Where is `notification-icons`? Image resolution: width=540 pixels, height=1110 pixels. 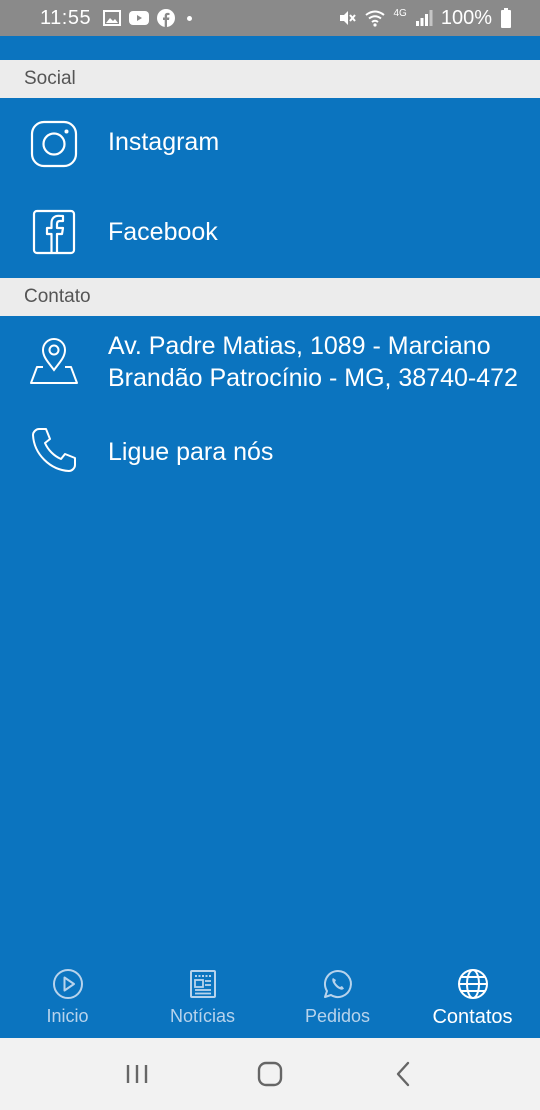 notification-icons is located at coordinates (148, 18).